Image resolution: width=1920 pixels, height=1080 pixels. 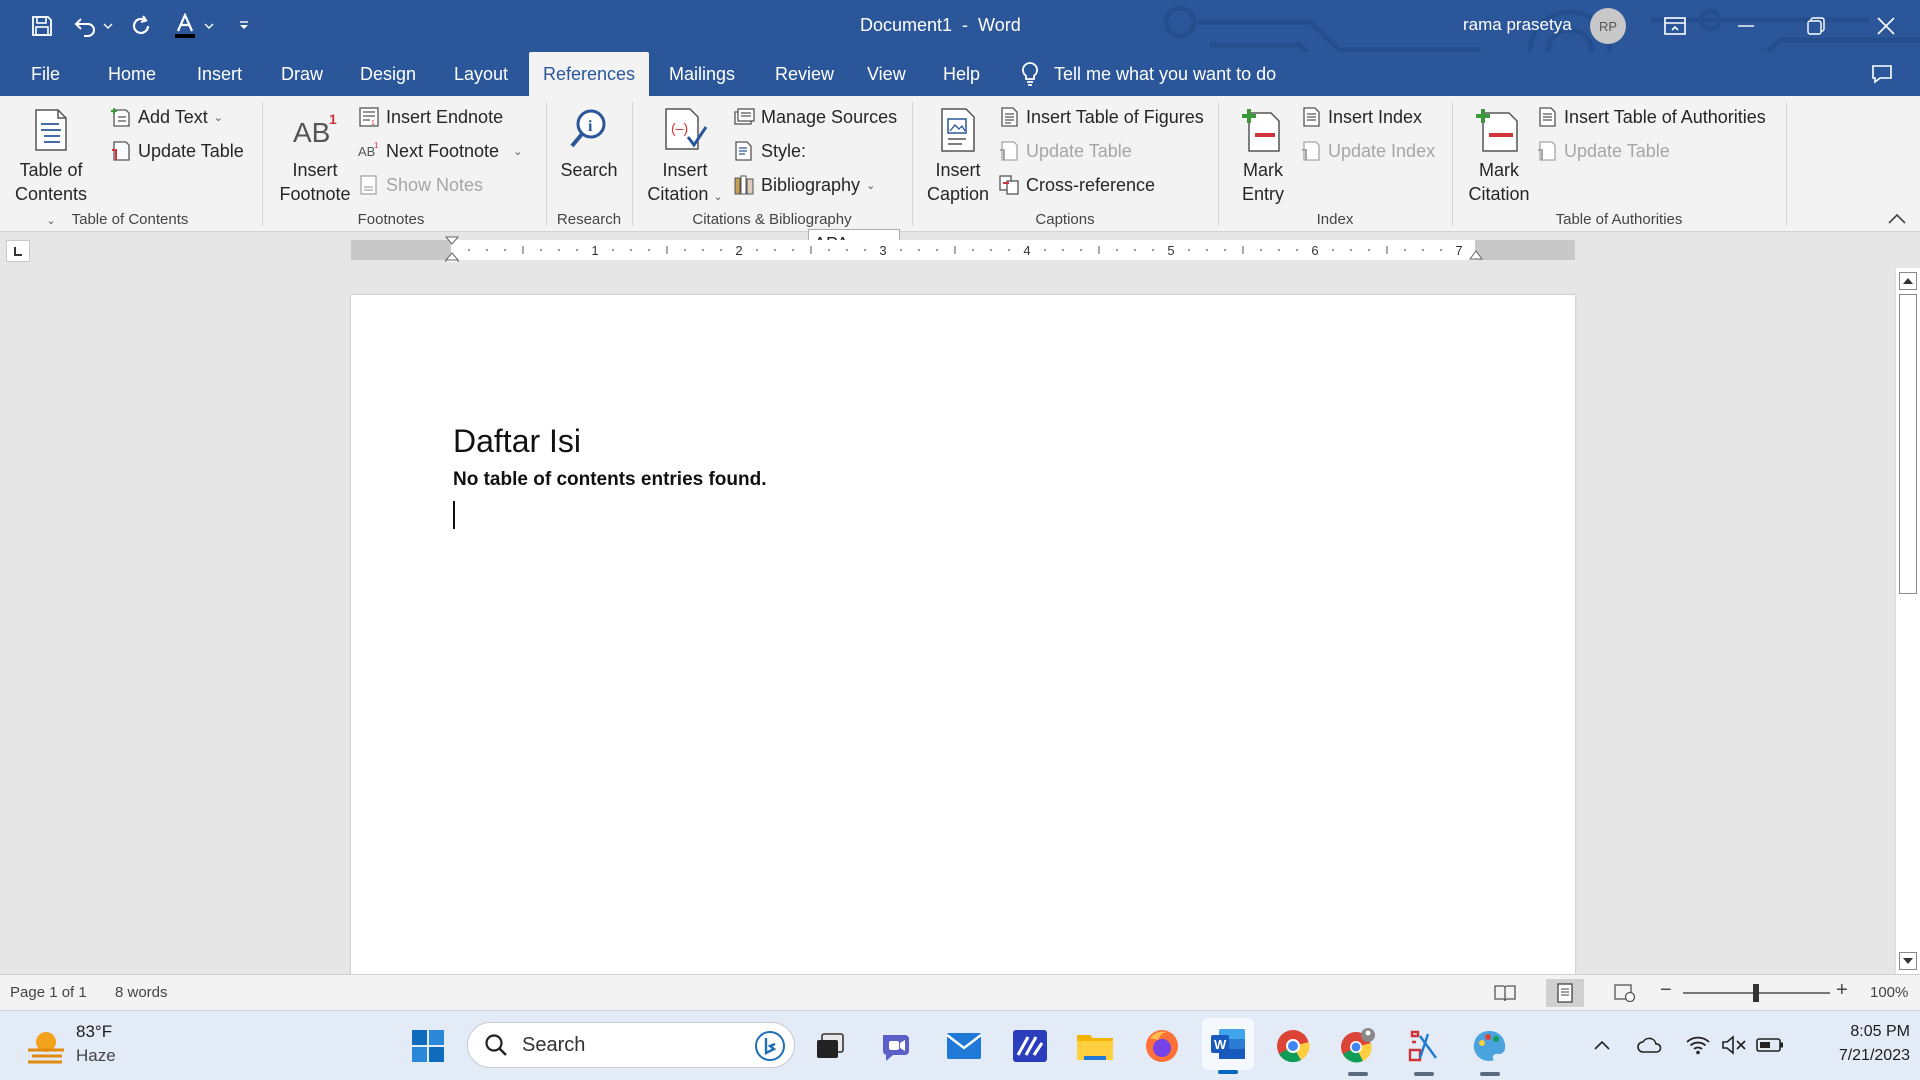 I want to click on windows-start-icon, so click(x=428, y=1046).